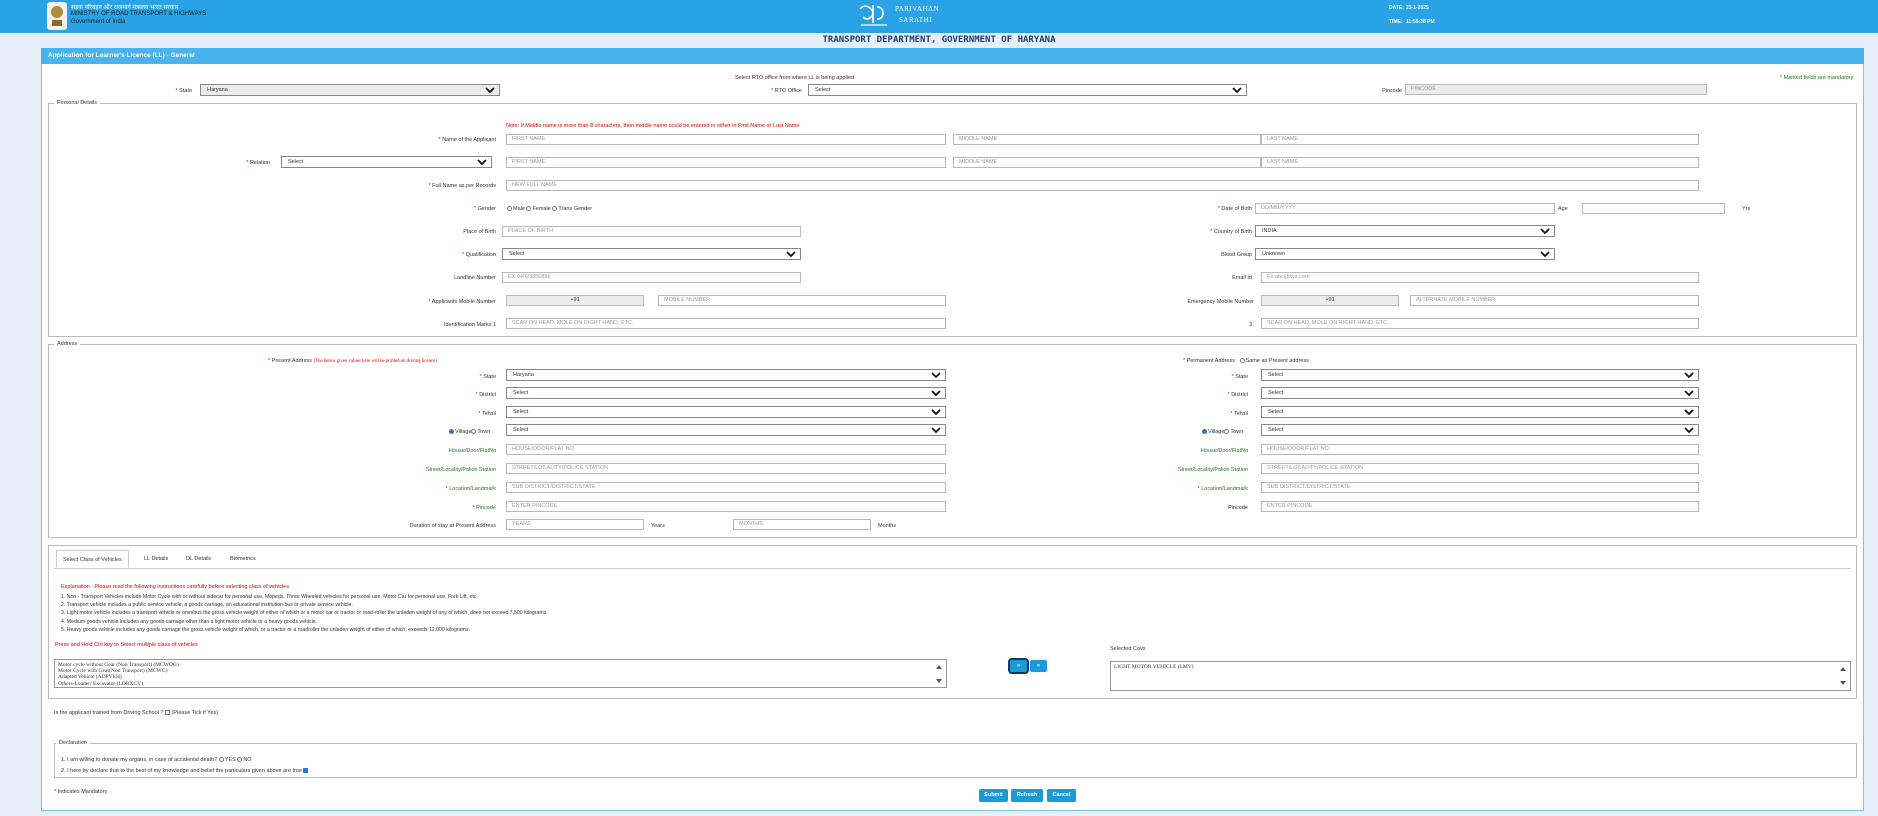 This screenshot has width=1878, height=816. What do you see at coordinates (243, 559) in the screenshot?
I see `tab-biometrics: Biometrics` at bounding box center [243, 559].